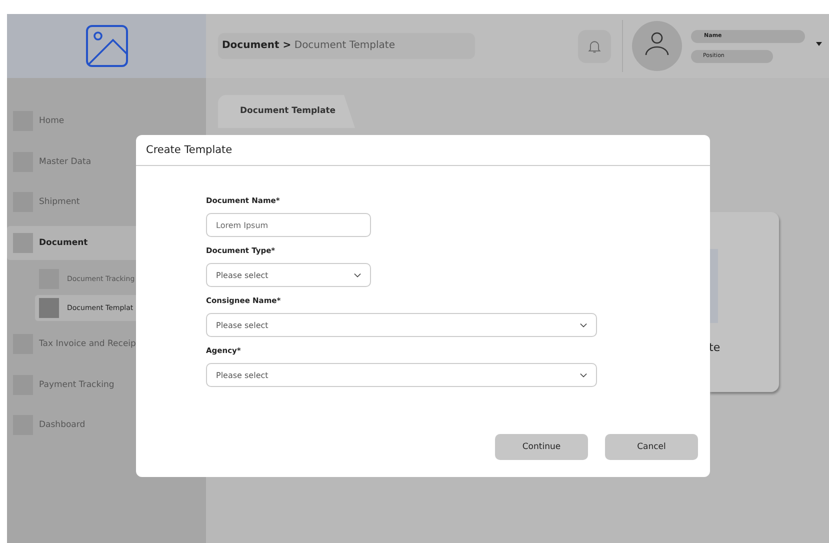 This screenshot has width=829, height=543. Describe the element at coordinates (346, 46) in the screenshot. I see `breadcrumb: Document > Document Template` at that location.